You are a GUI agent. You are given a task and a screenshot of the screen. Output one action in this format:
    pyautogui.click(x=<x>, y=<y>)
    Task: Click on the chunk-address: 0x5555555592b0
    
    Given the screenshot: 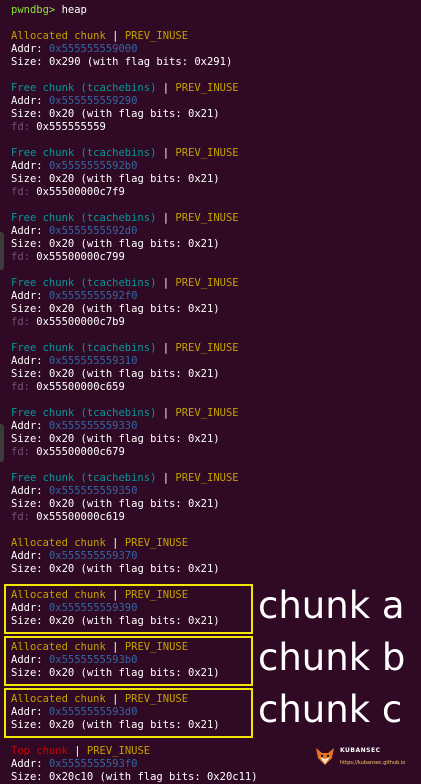 What is the action you would take?
    pyautogui.click(x=93, y=166)
    